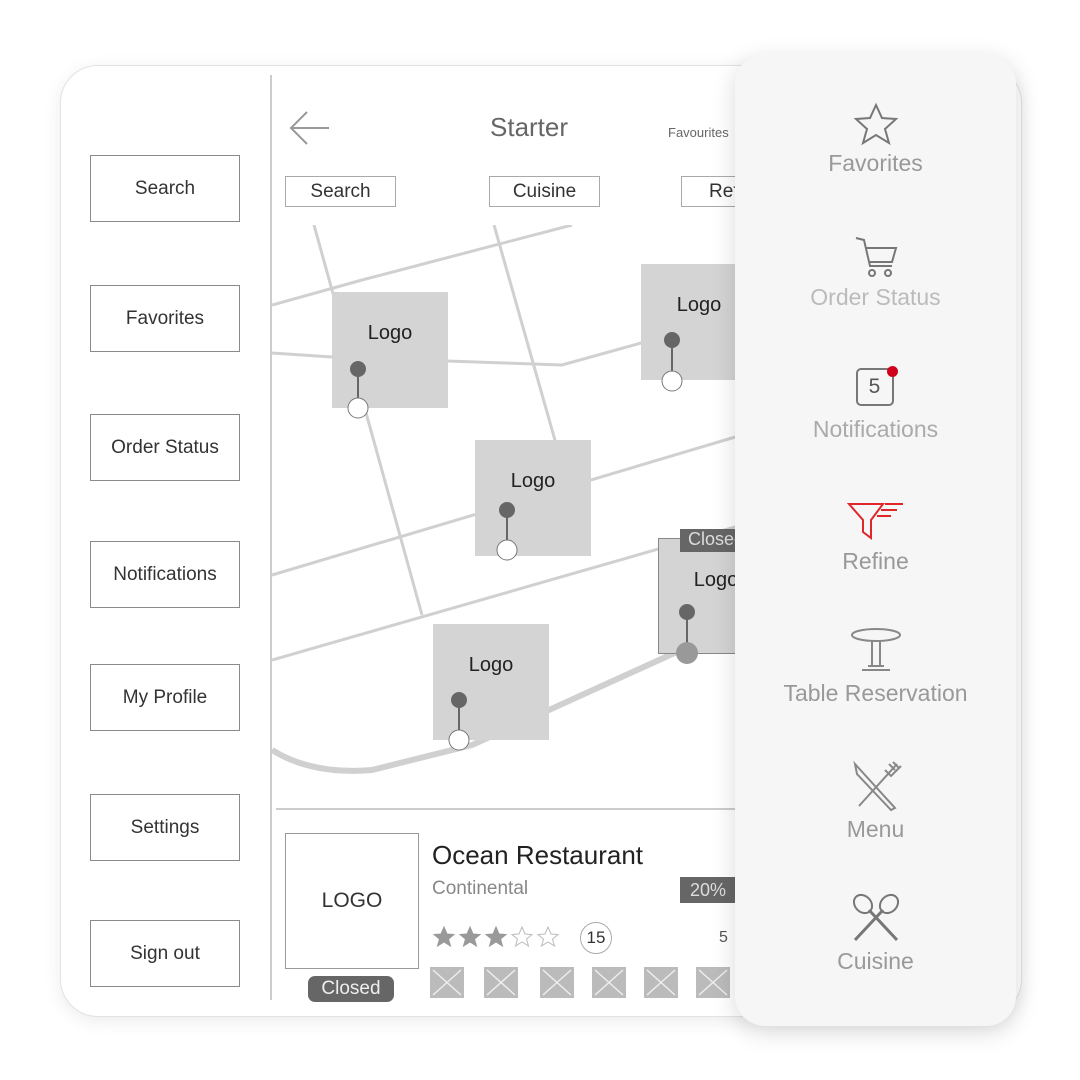 The width and height of the screenshot is (1080, 1080). What do you see at coordinates (875, 649) in the screenshot?
I see `table-icon` at bounding box center [875, 649].